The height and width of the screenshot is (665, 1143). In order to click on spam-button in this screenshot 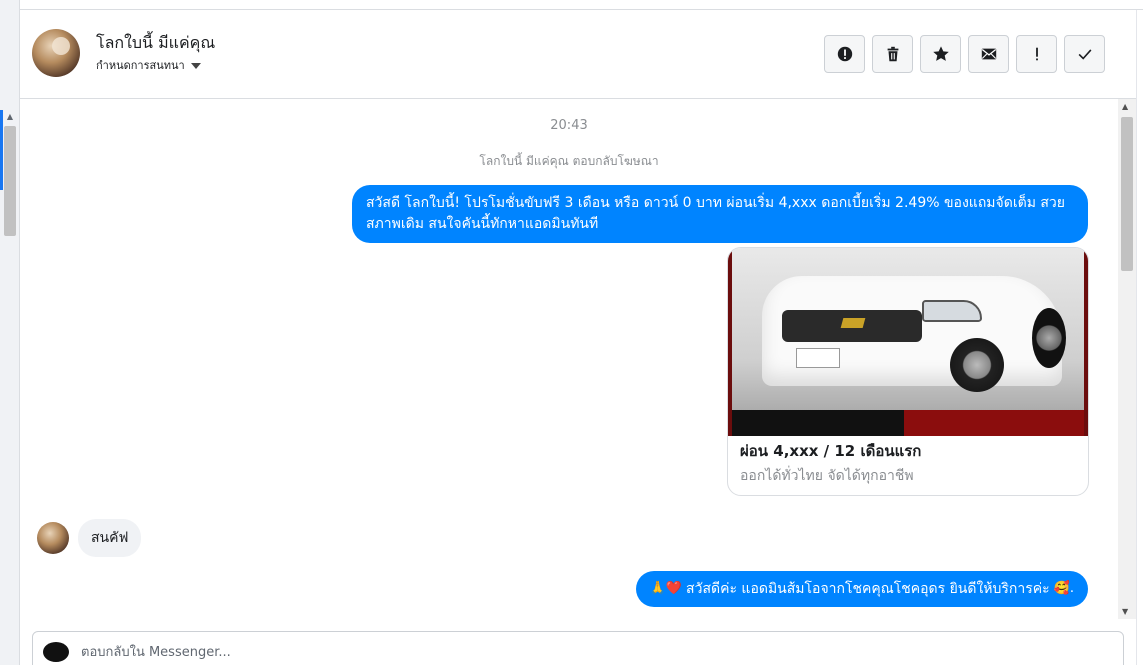, I will do `click(844, 54)`.